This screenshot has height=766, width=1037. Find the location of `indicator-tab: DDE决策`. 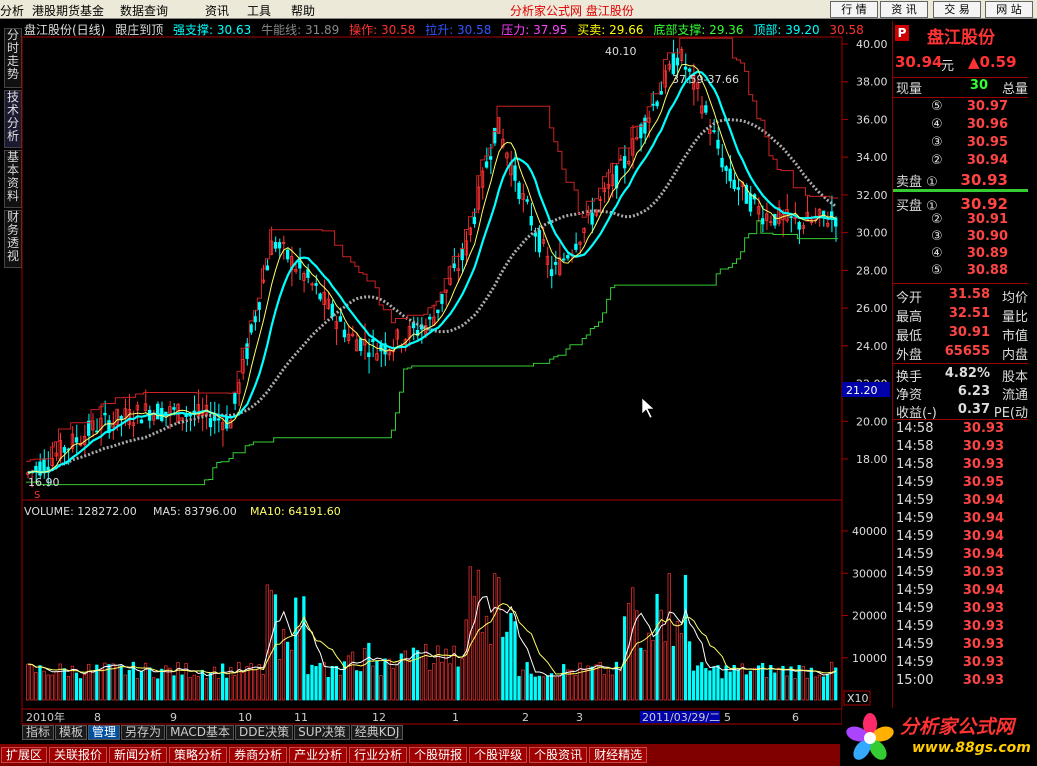

indicator-tab: DDE决策 is located at coordinates (264, 732).